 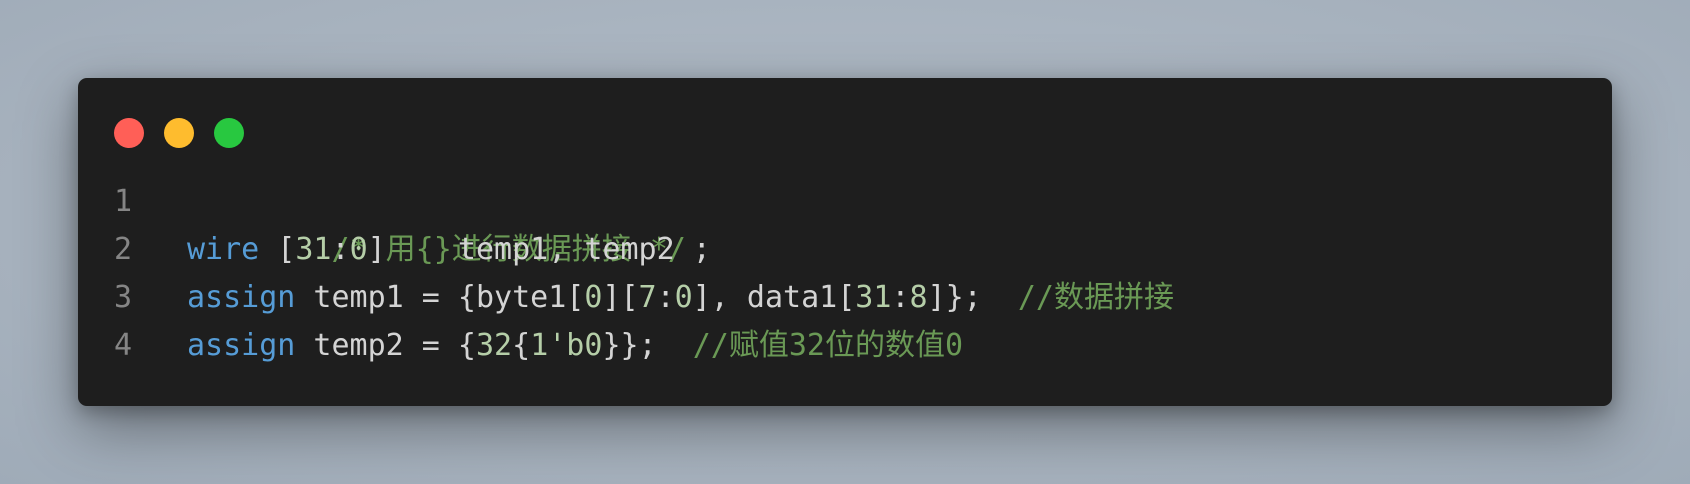 I want to click on code-line: 2 wire [31:0] temp1, temp2 ;, so click(x=845, y=250).